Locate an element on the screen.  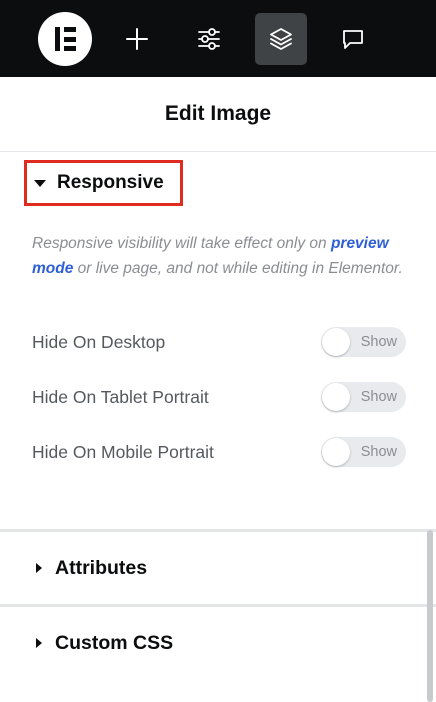
caret-down-icon is located at coordinates (40, 183).